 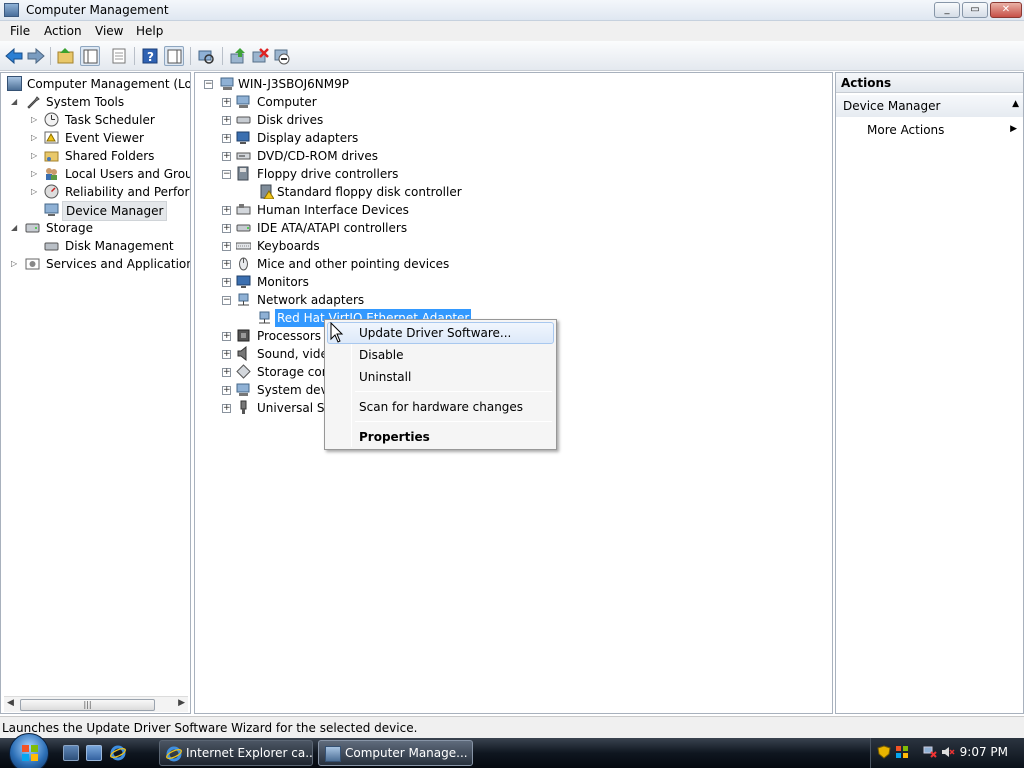 I want to click on menu-view: View, so click(x=109, y=31).